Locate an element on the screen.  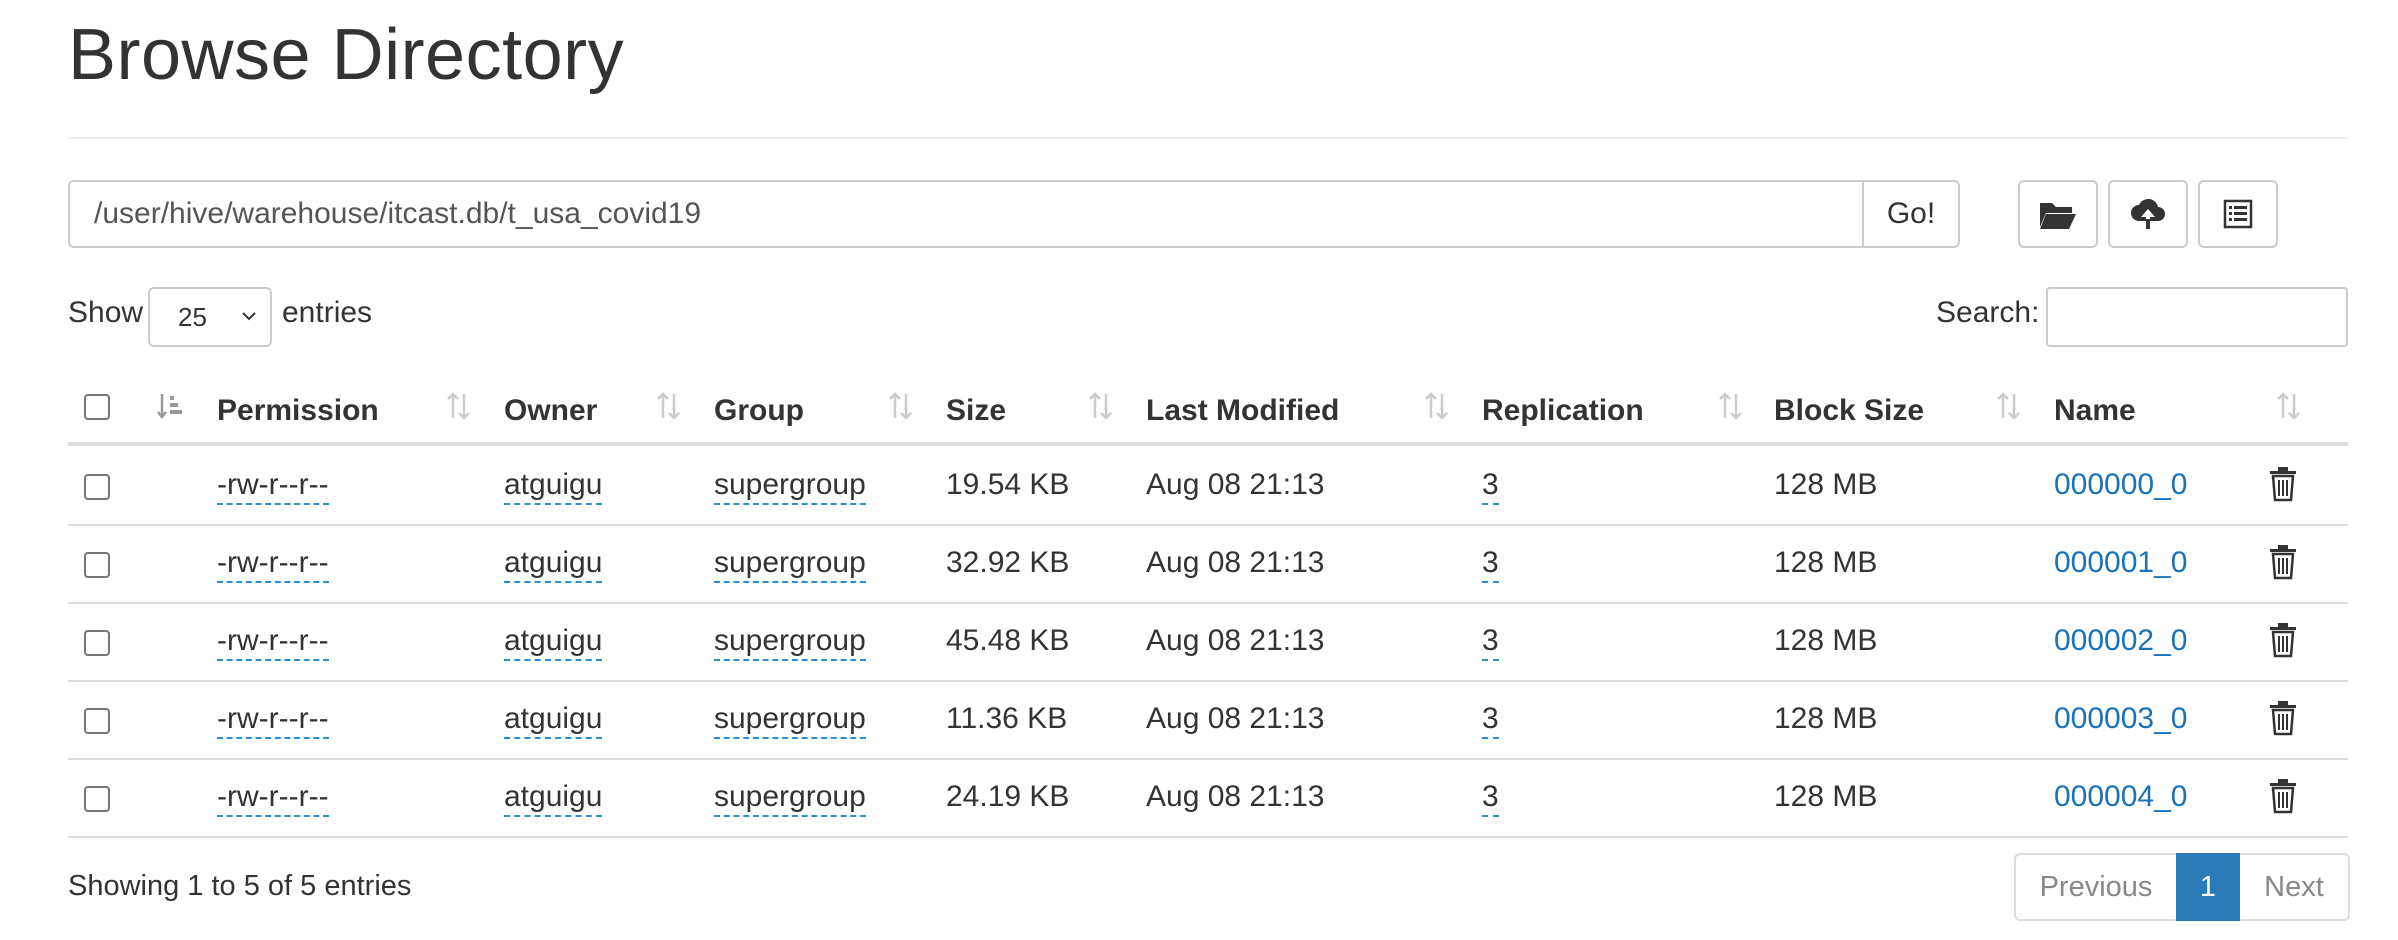
pagination: Previous 1 Next is located at coordinates (2182, 887).